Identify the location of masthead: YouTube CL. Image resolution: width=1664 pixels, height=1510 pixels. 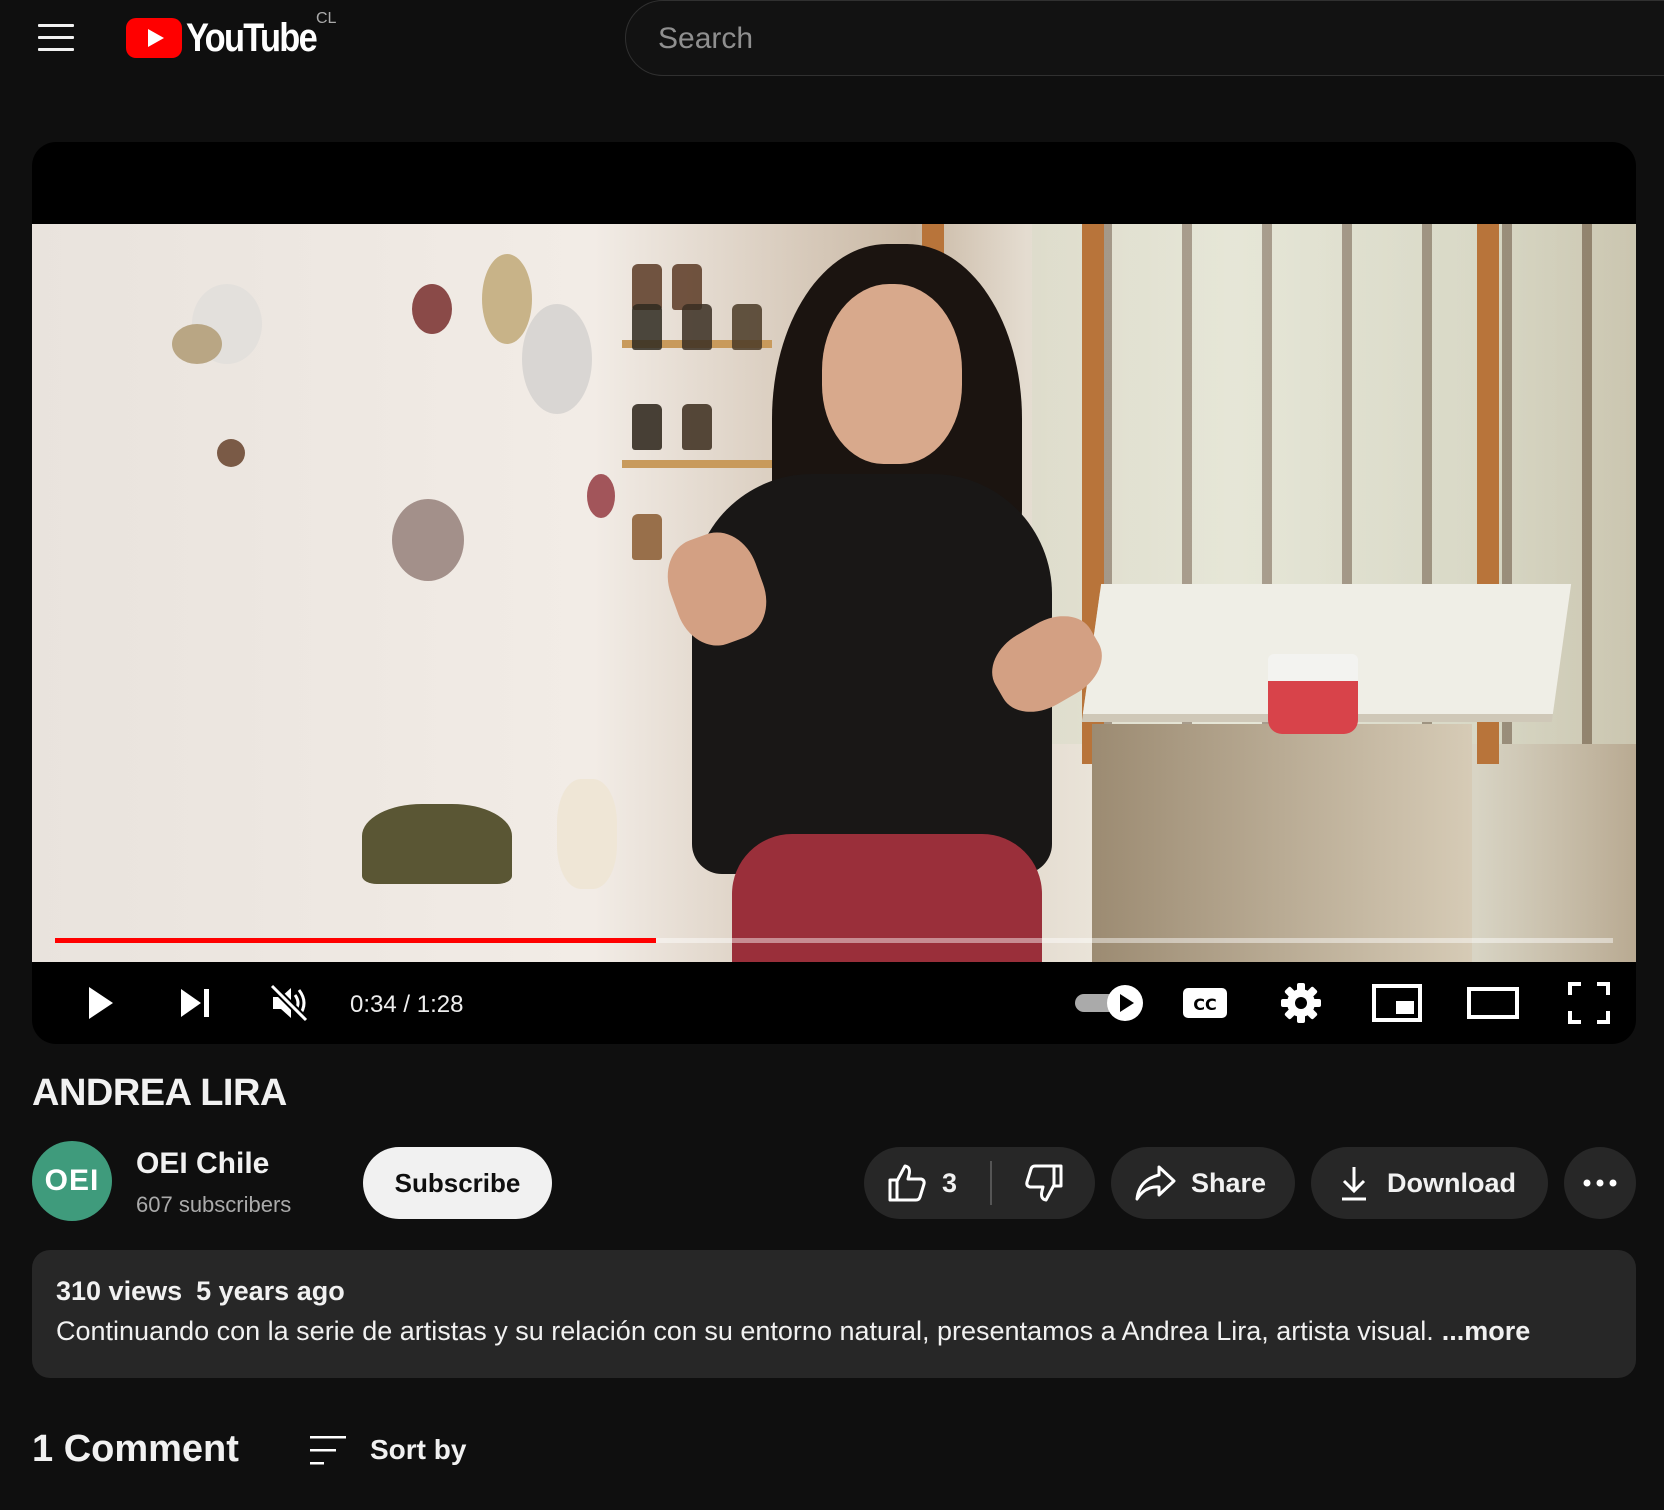
(832, 40).